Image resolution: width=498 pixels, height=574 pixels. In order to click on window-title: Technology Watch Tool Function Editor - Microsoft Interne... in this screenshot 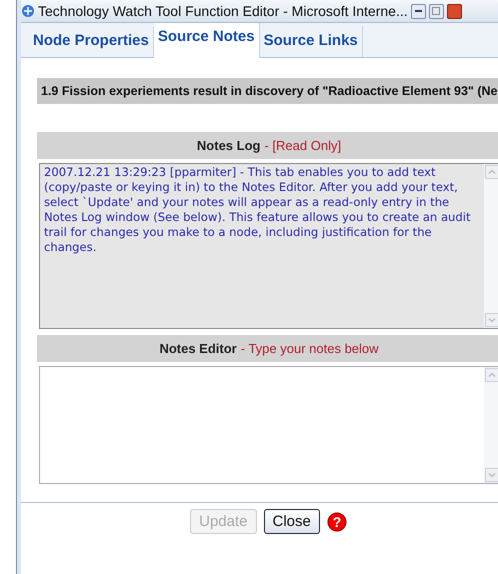, I will do `click(223, 11)`.